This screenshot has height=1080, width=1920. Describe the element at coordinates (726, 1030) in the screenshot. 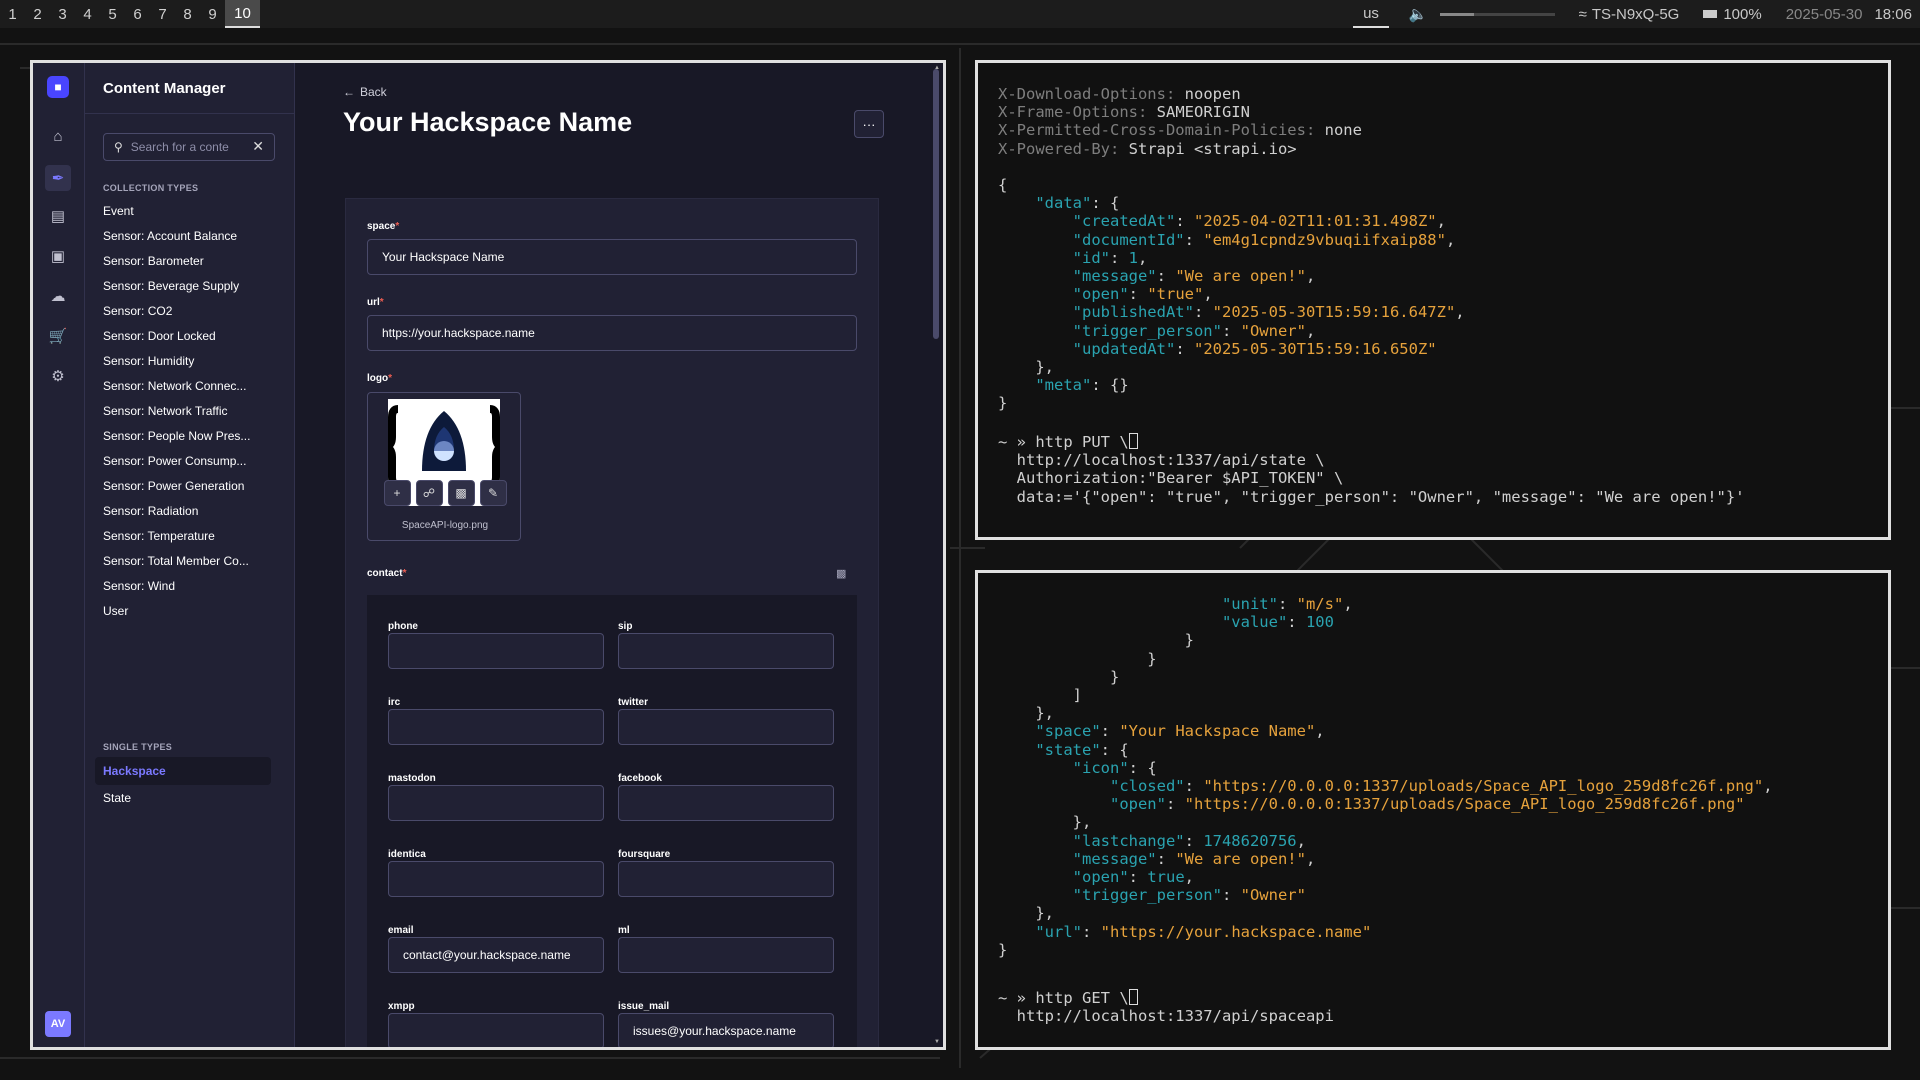

I see `issue_mail-input: issues@your.hackspace.name` at that location.